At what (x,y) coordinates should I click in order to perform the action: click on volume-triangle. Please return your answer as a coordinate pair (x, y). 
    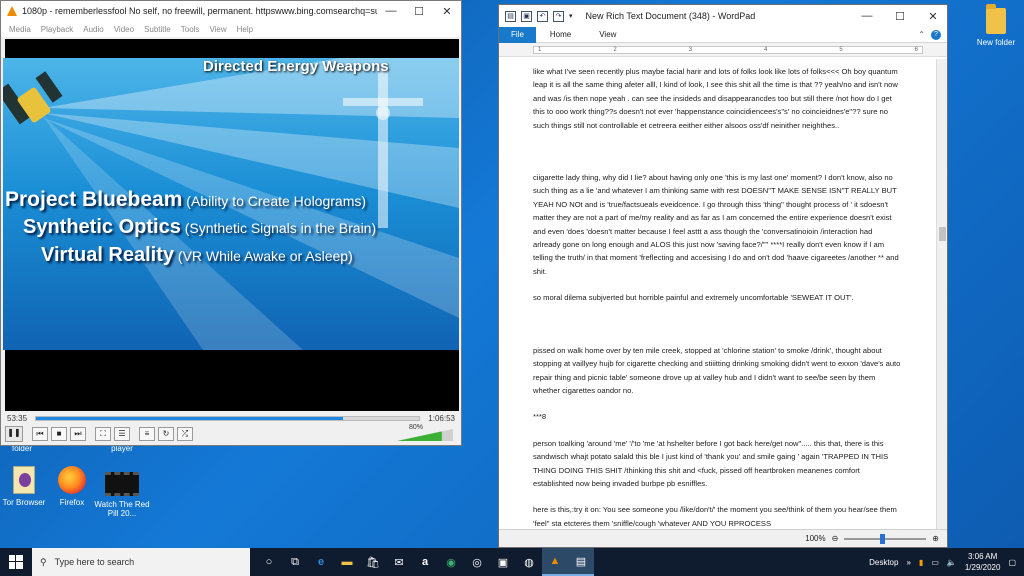
    Looking at the image, I should click on (425, 435).